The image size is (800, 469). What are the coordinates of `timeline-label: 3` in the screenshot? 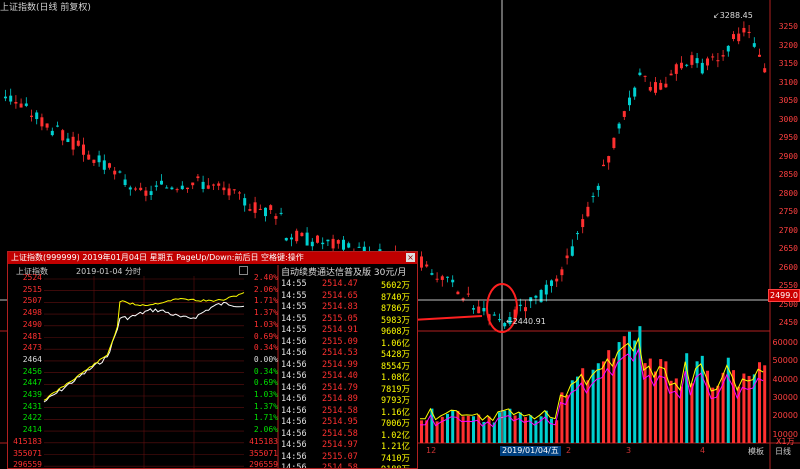 It's located at (629, 450).